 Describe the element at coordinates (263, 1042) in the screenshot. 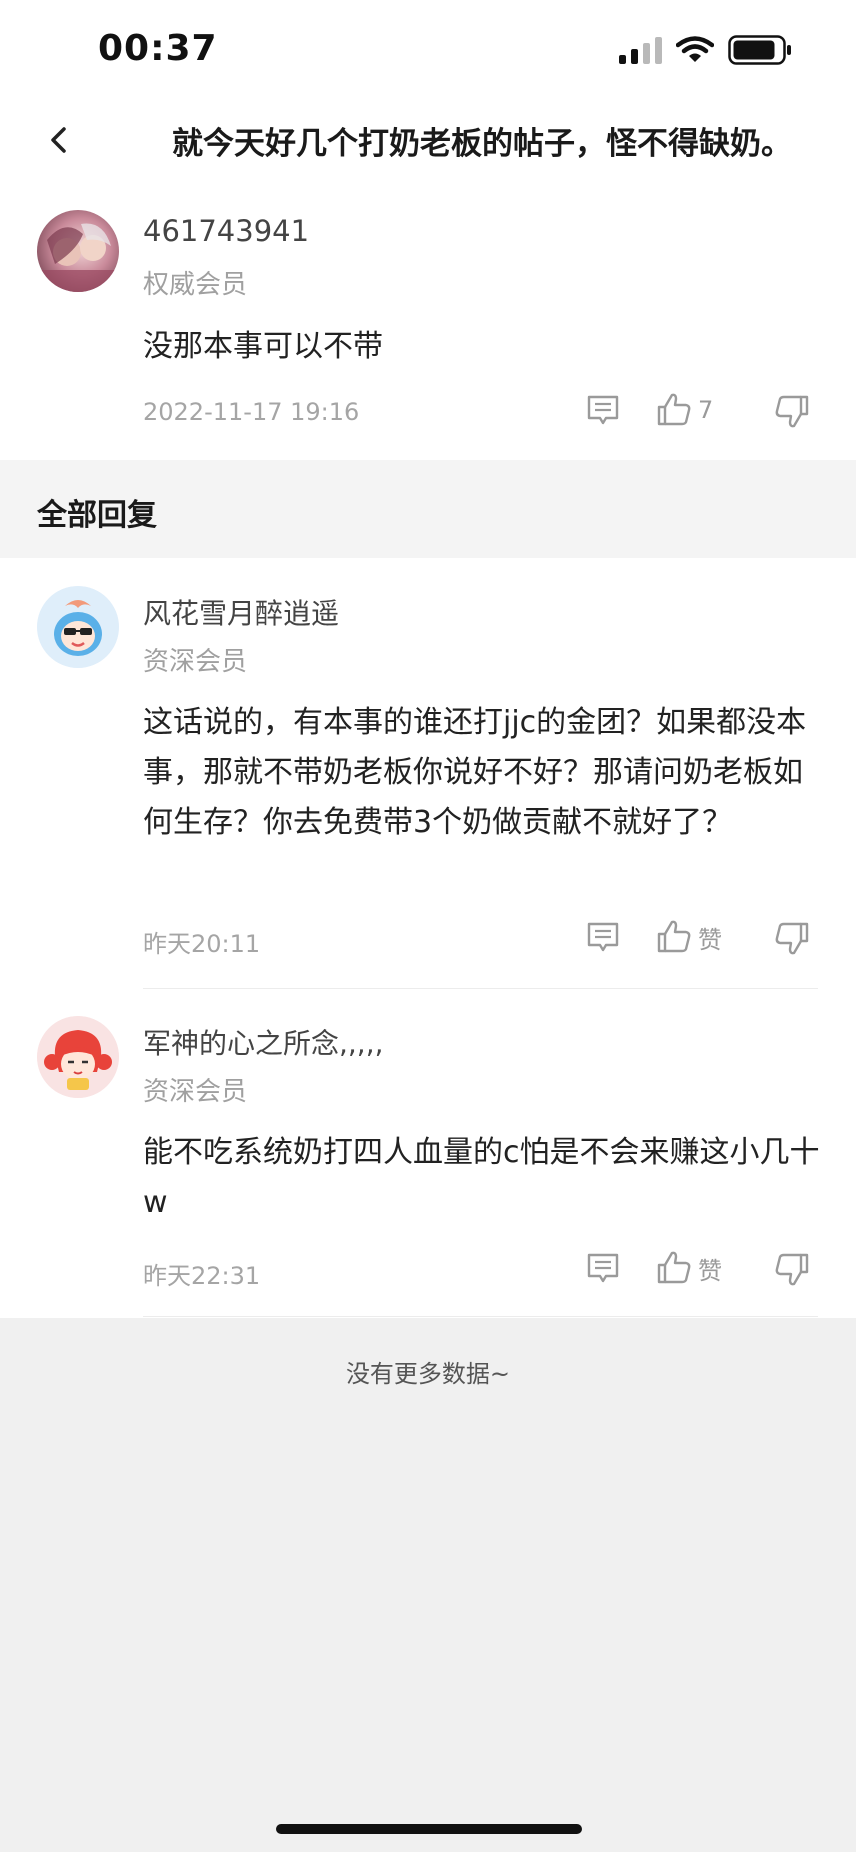

I see `username: 军神的心之所念,,,,,` at that location.